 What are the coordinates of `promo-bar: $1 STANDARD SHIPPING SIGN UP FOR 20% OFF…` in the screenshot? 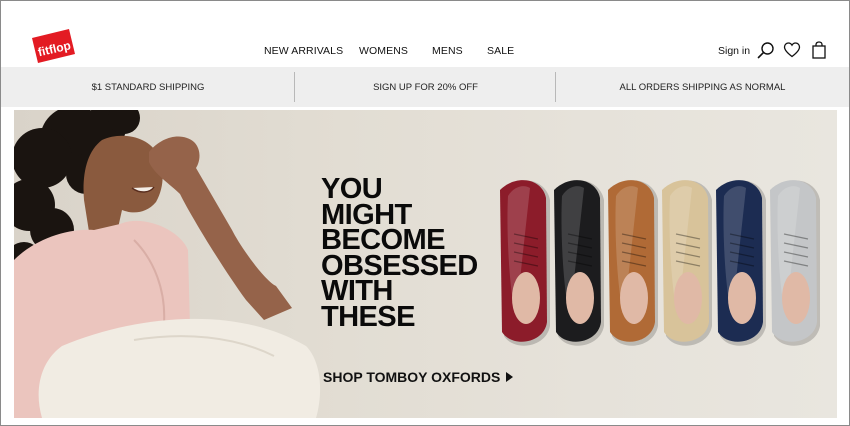 It's located at (425, 87).